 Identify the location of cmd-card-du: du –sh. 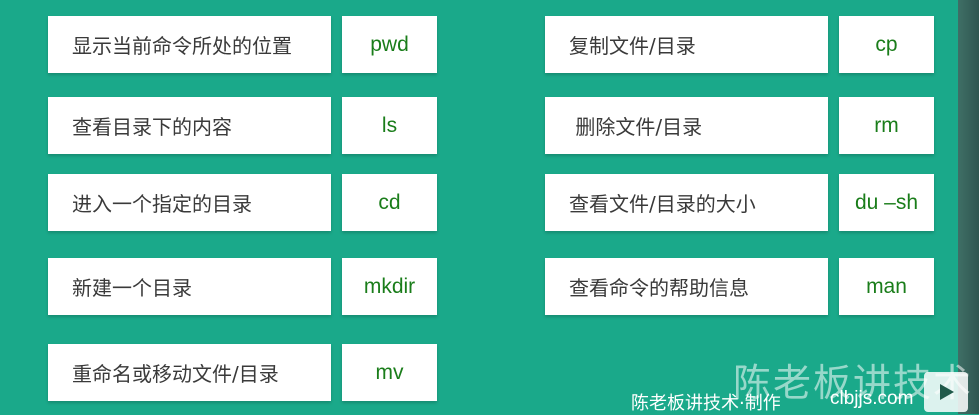
(886, 202).